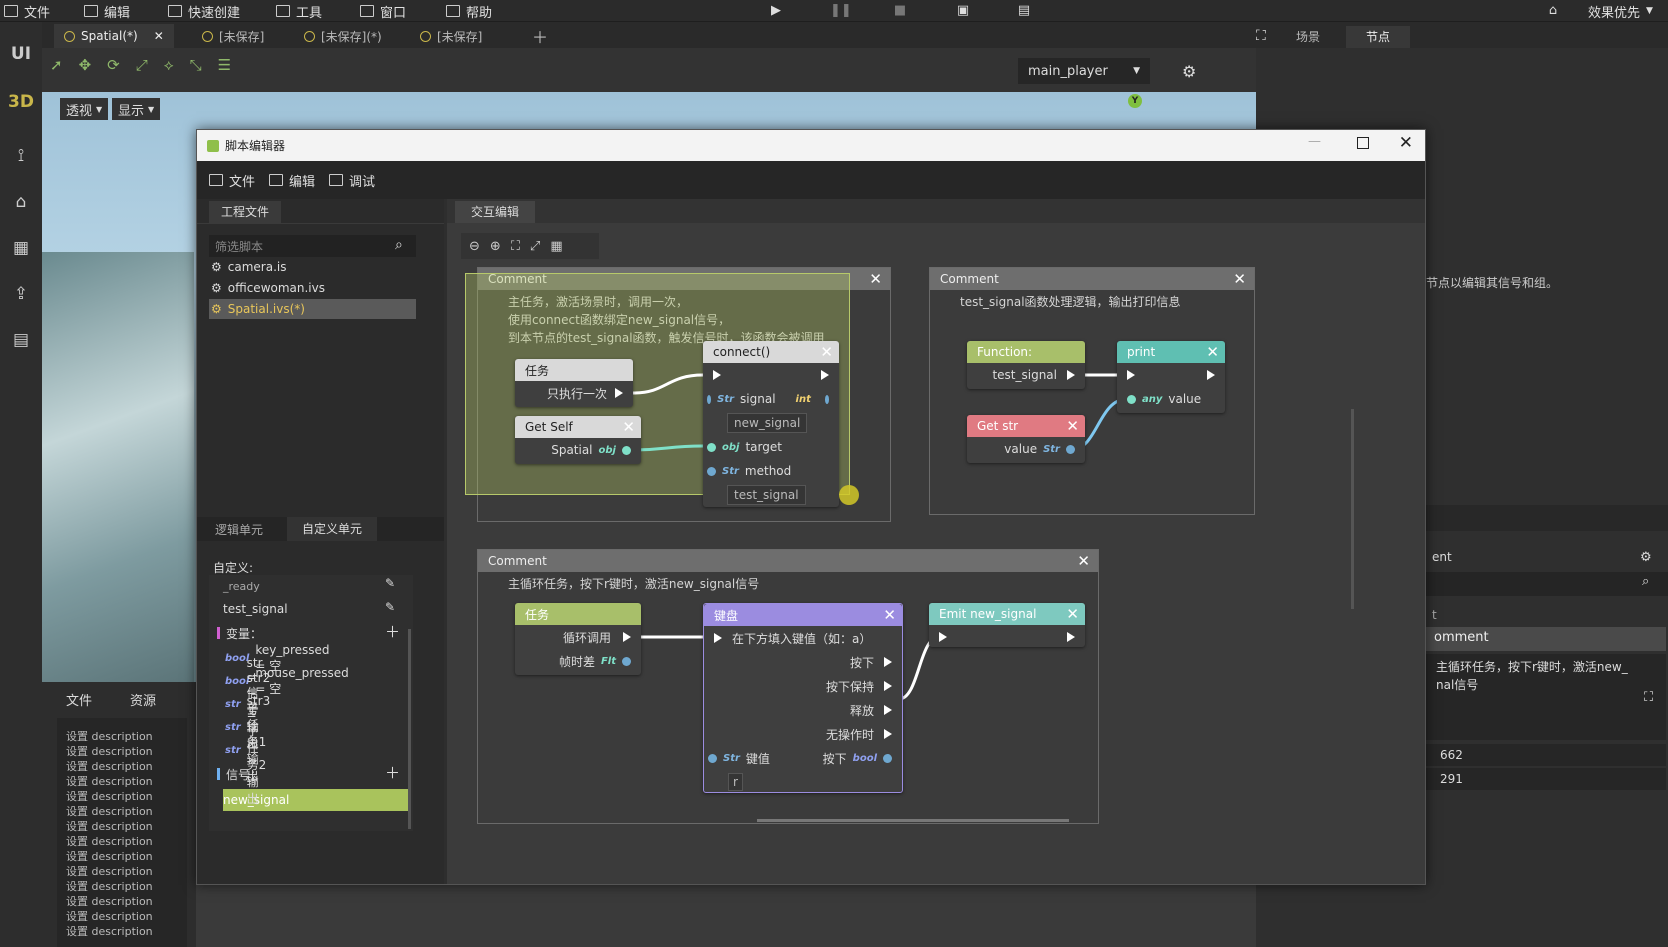 The image size is (1668, 947). What do you see at coordinates (21, 102) in the screenshot?
I see `3d-mode-button: 3D` at bounding box center [21, 102].